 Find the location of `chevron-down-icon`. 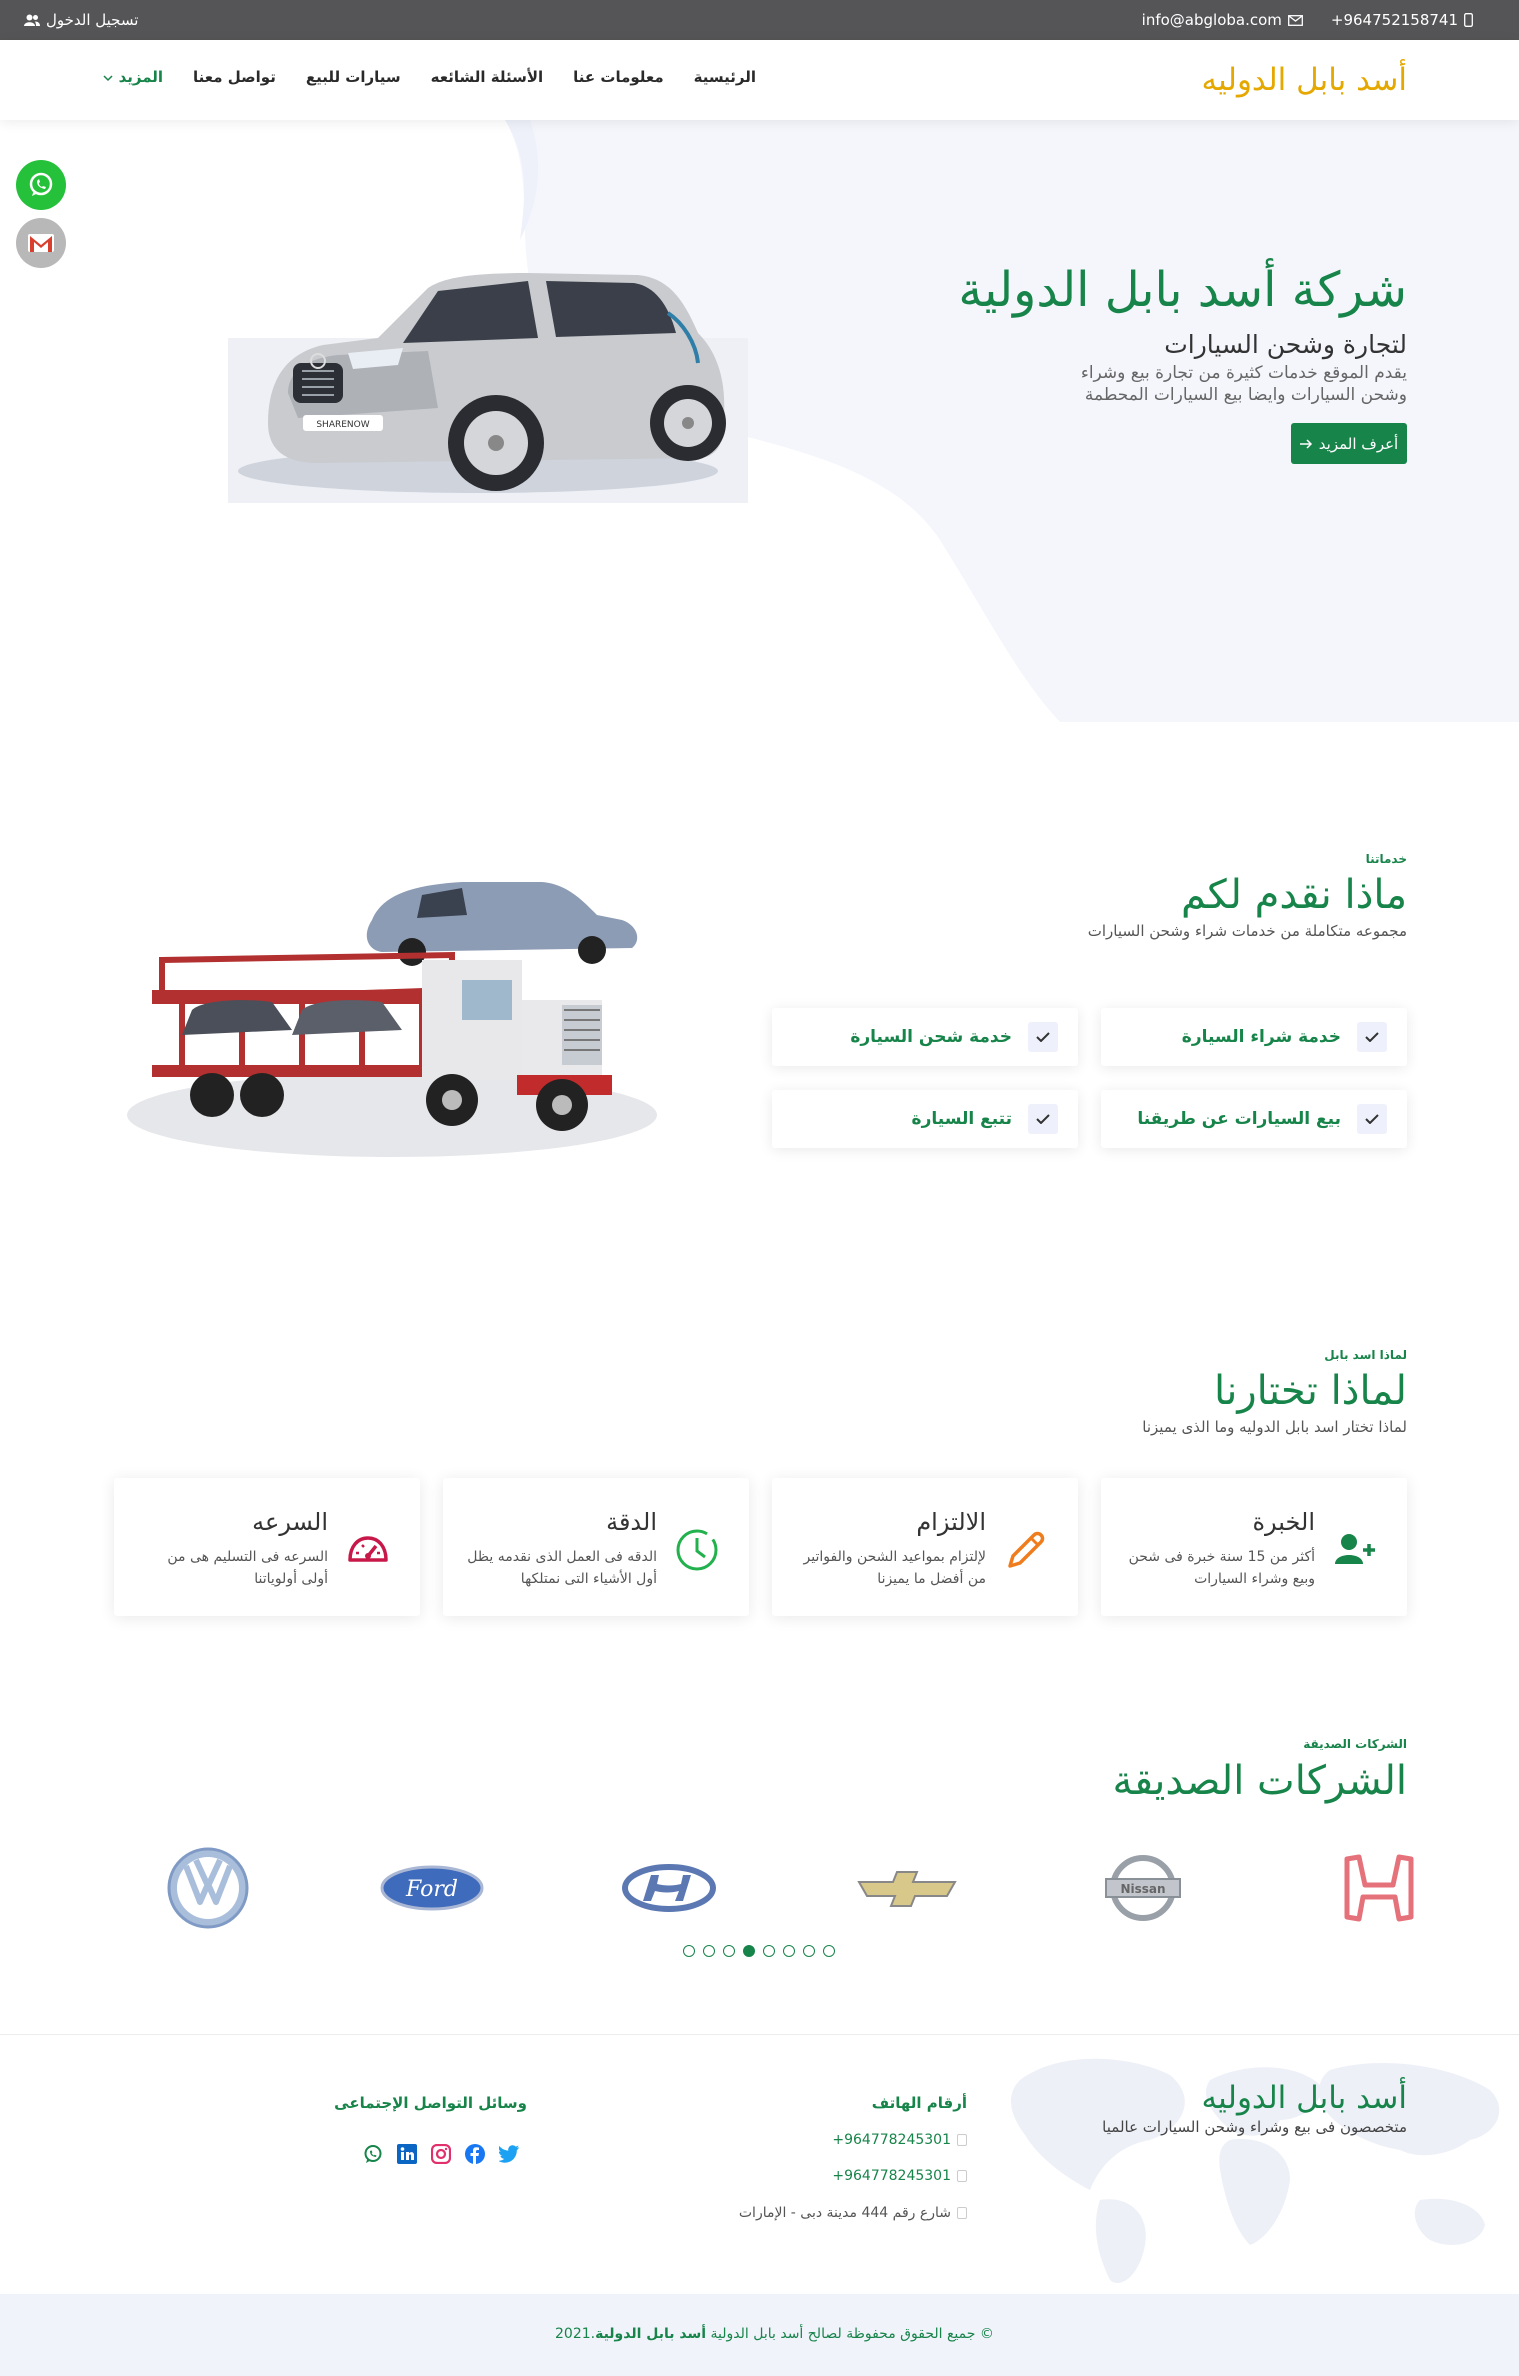

chevron-down-icon is located at coordinates (108, 78).